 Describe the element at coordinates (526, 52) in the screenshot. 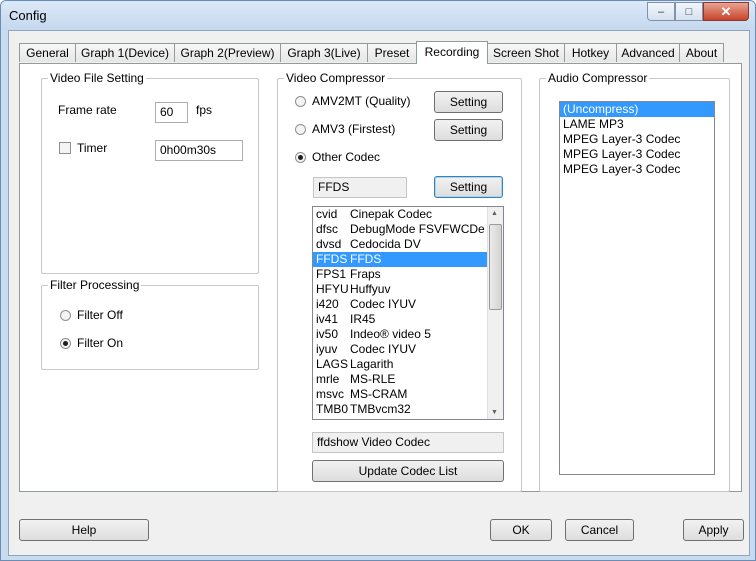

I see `tab-screen-shot: Screen Shot` at that location.